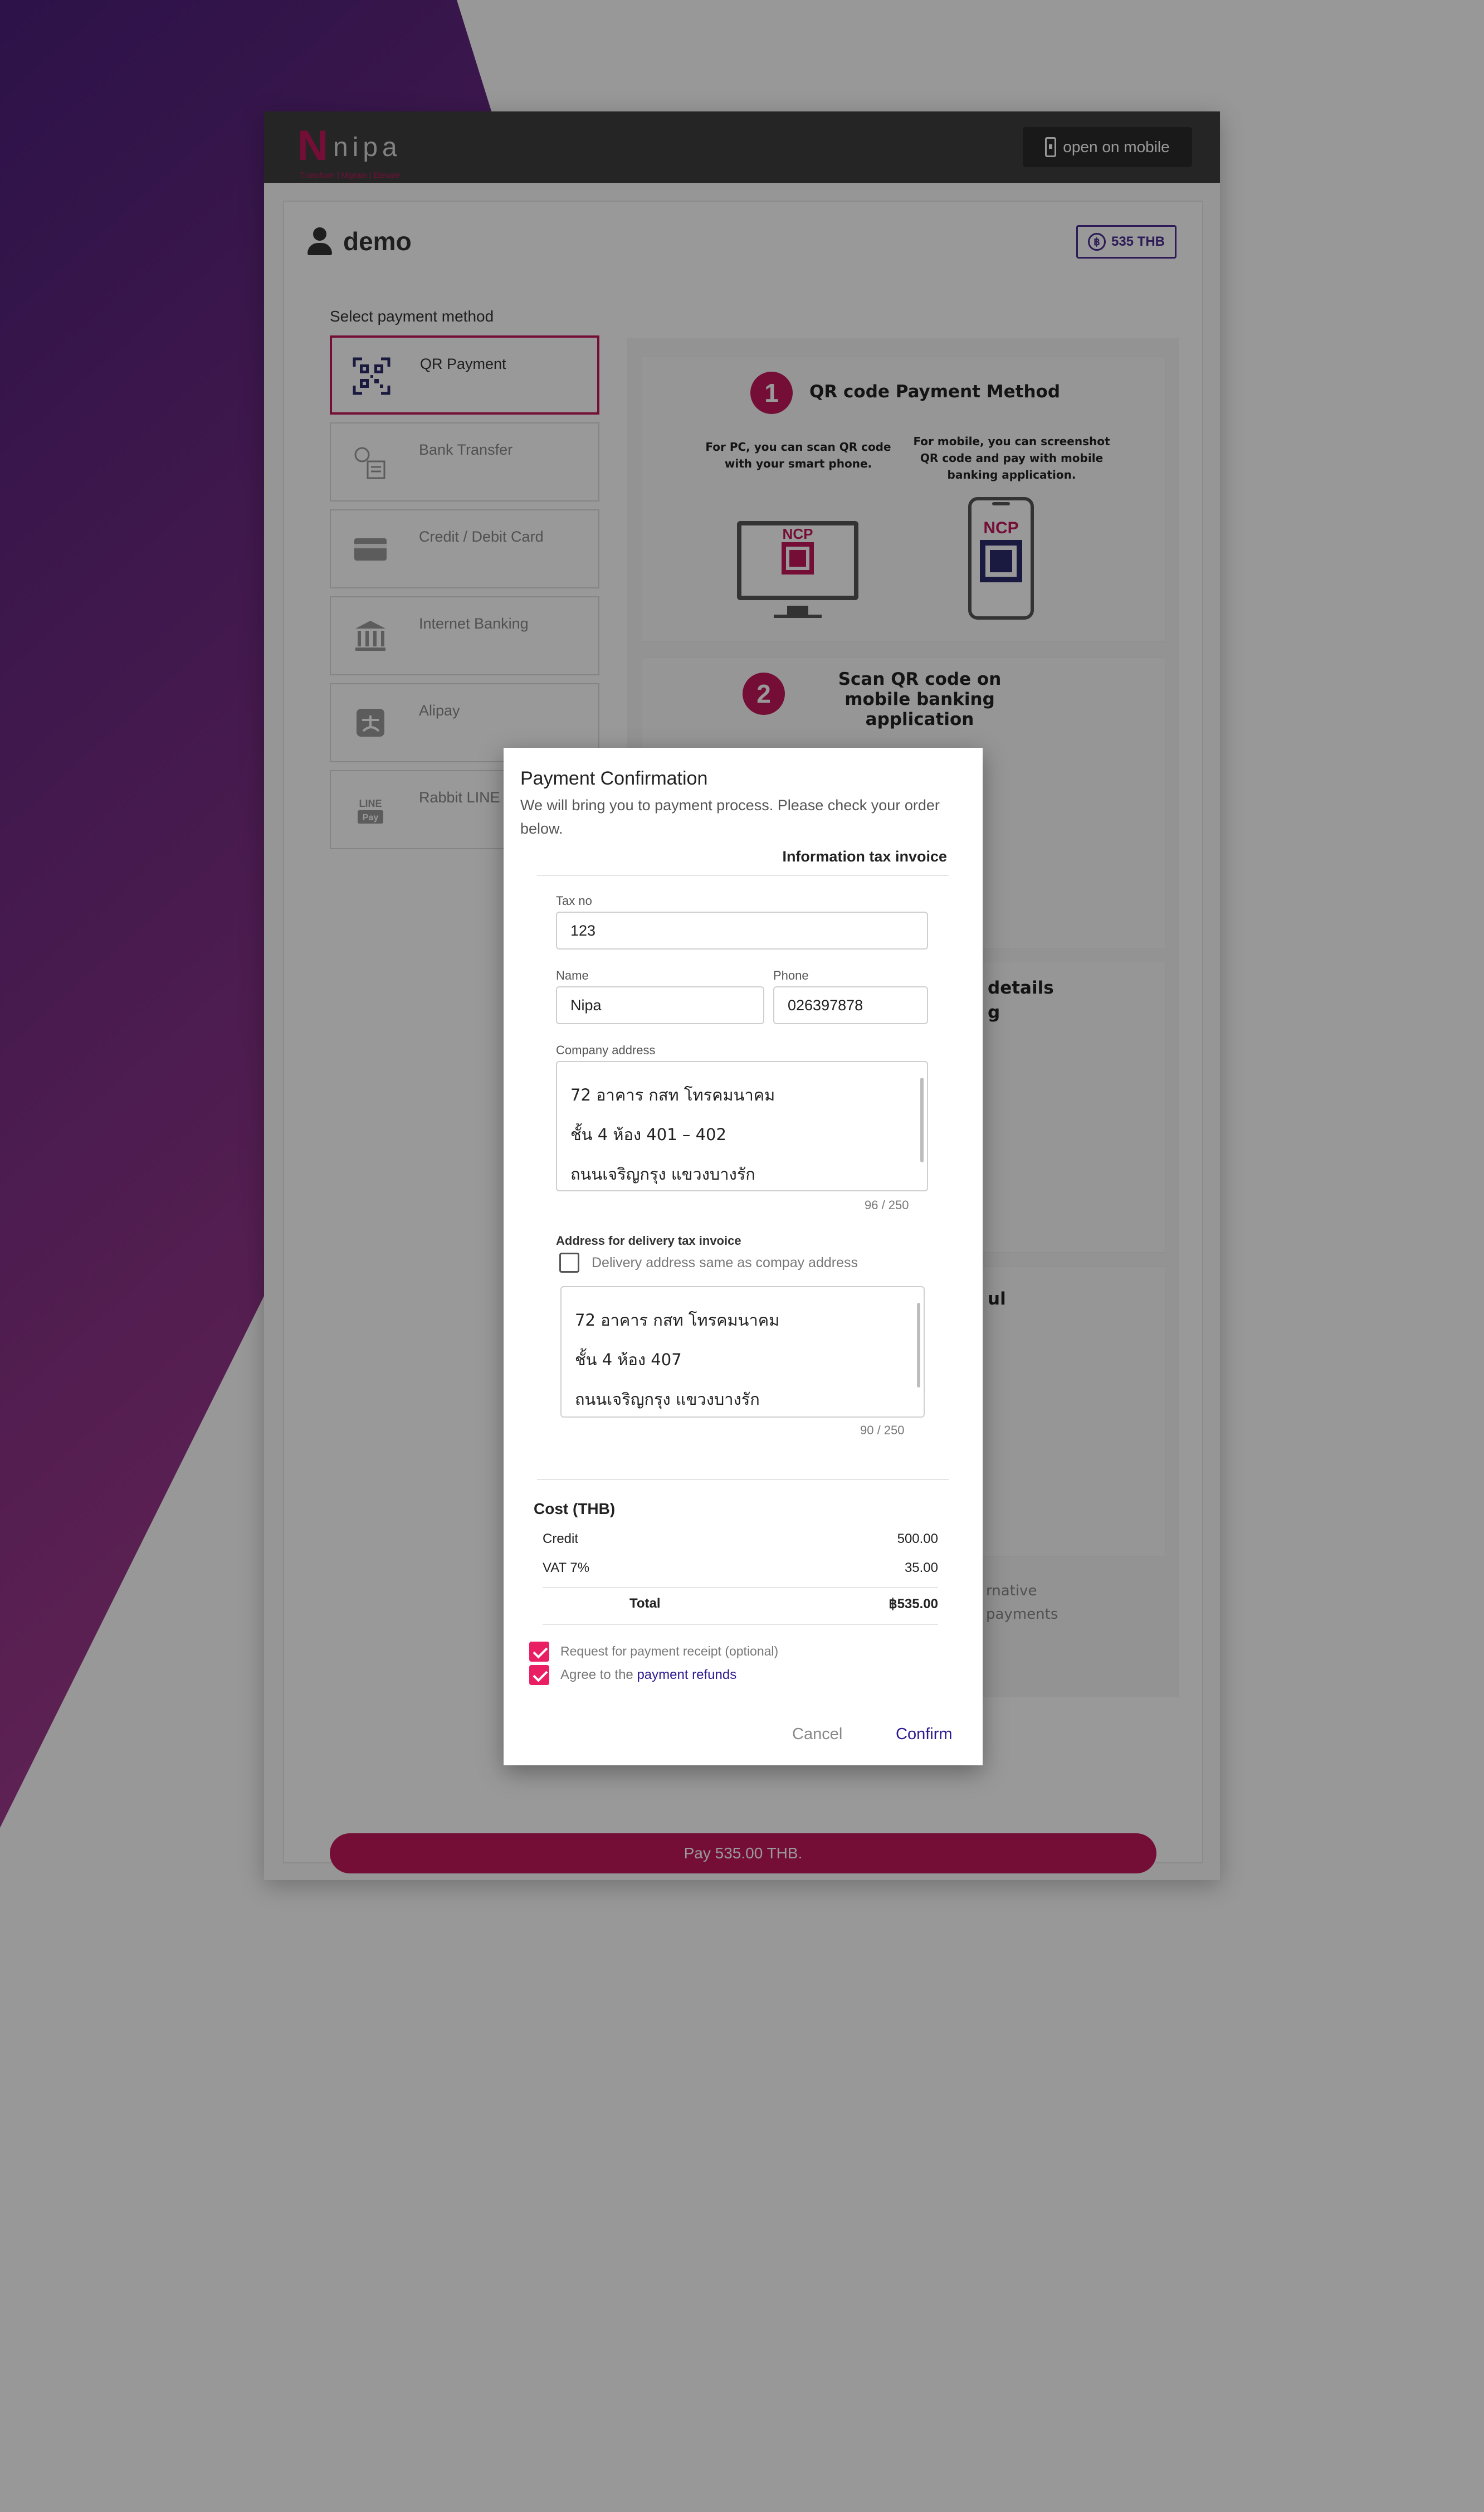  What do you see at coordinates (569, 1263) in the screenshot?
I see `delivery-same-checkbox` at bounding box center [569, 1263].